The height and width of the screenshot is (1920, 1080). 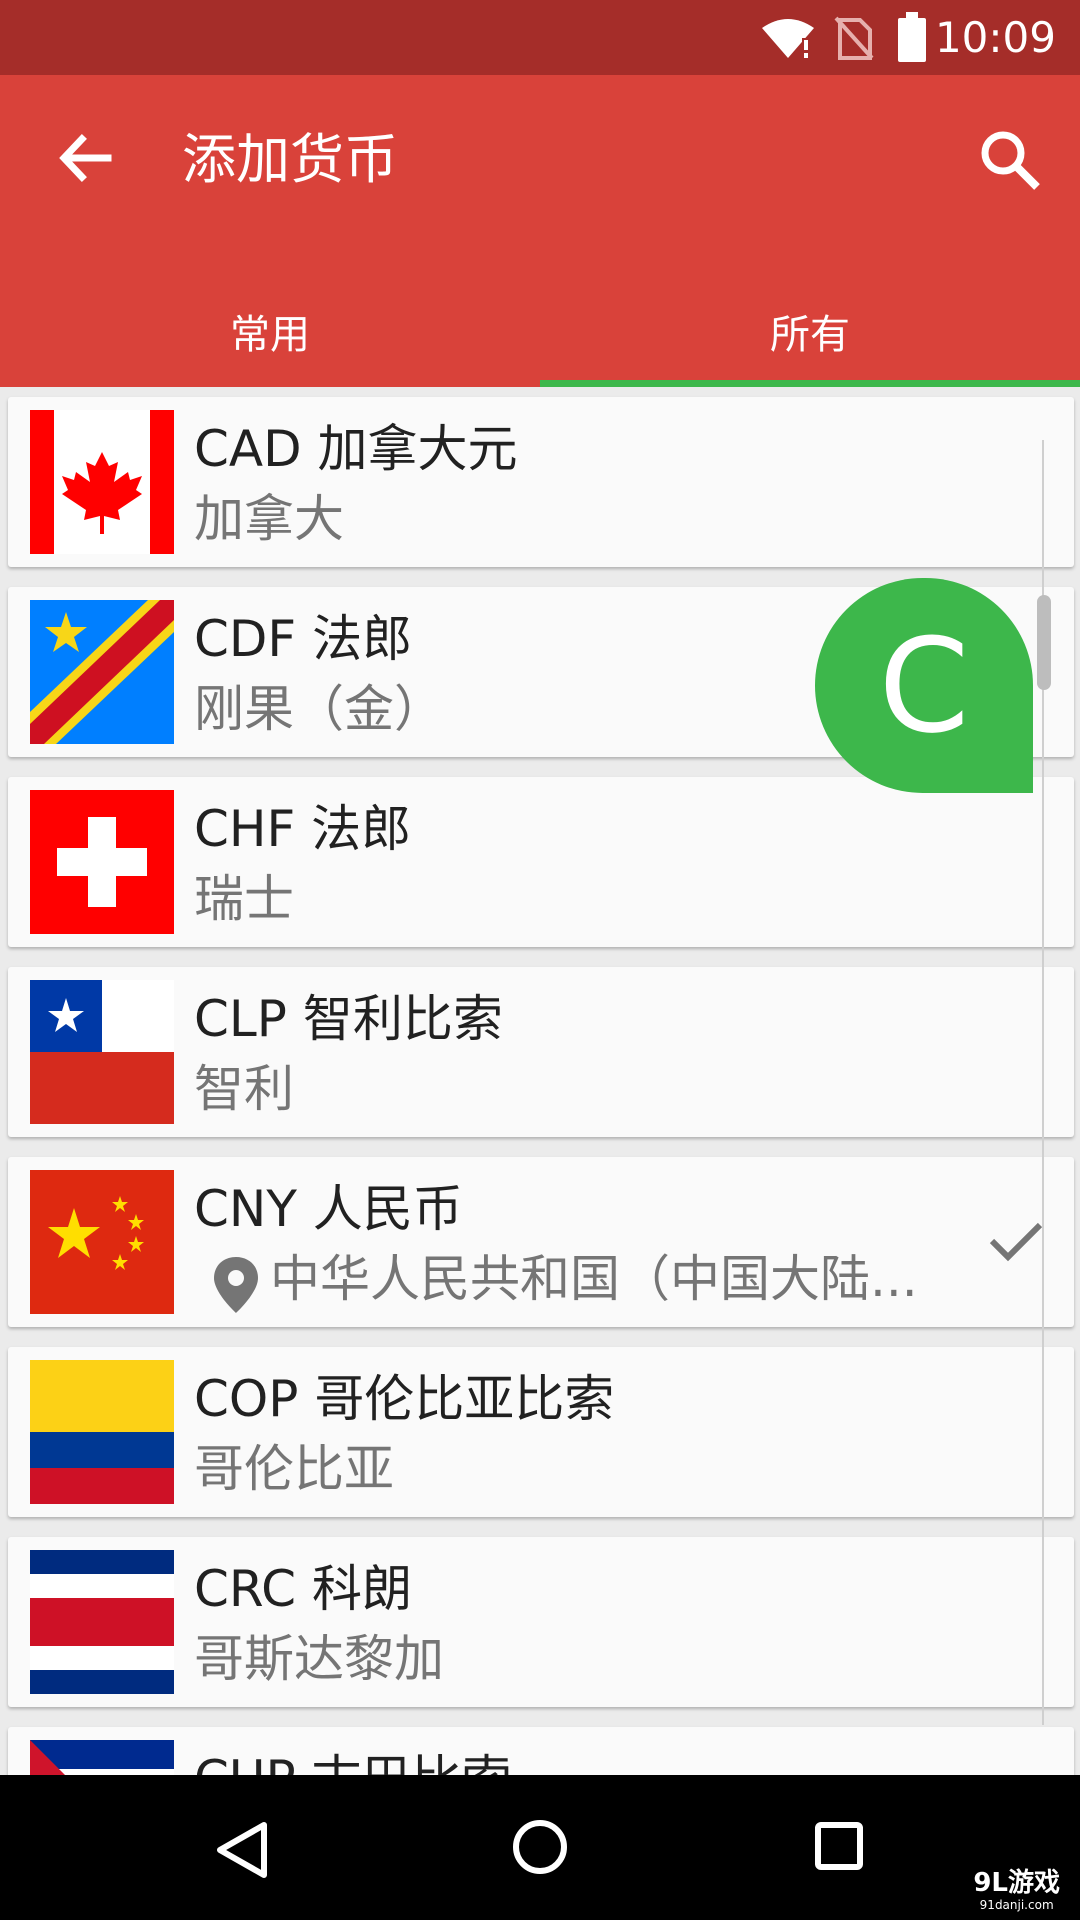 I want to click on back-triangle-icon, so click(x=242, y=1850).